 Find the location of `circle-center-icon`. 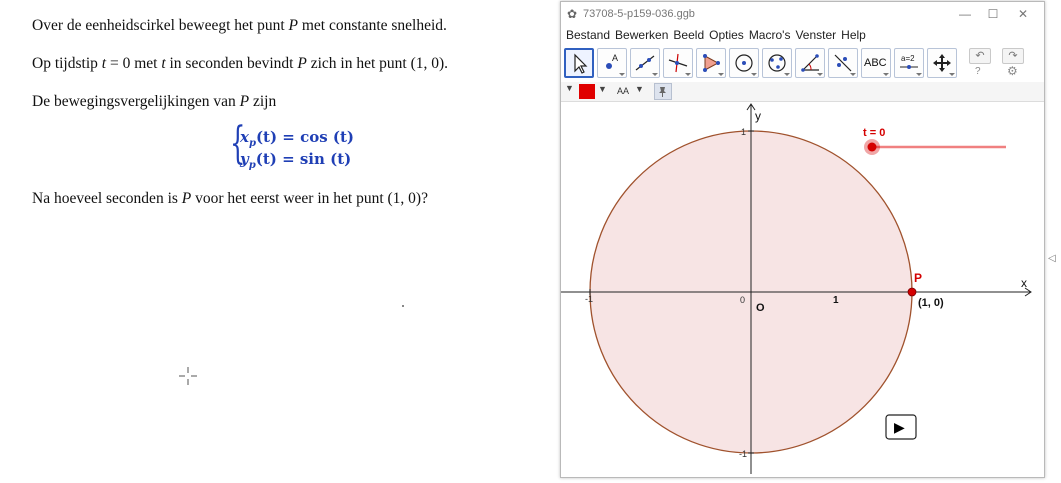

circle-center-icon is located at coordinates (744, 63).